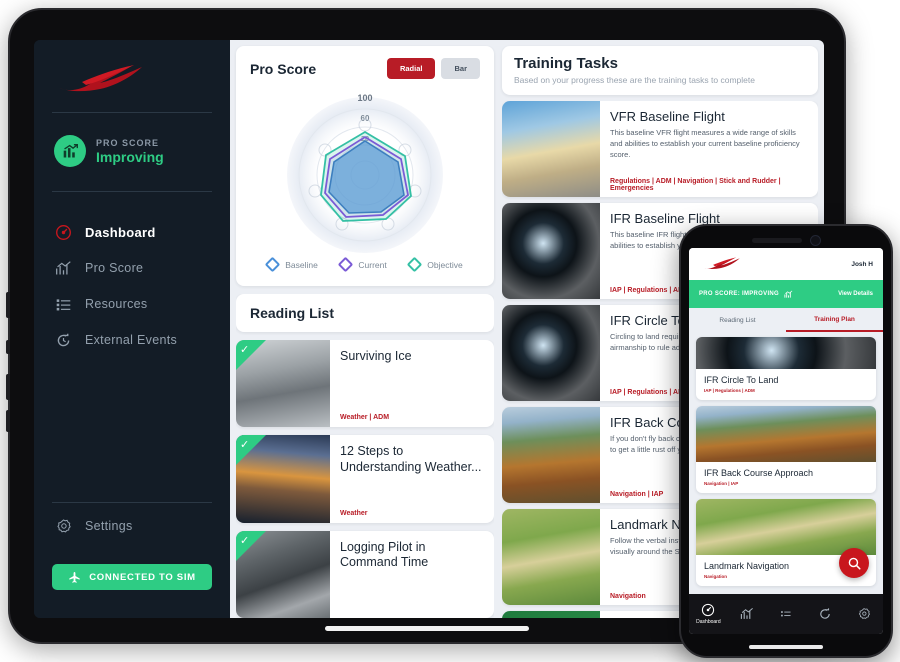 The image size is (900, 662). I want to click on phone-card-tags: Navigation | IAP, so click(721, 483).